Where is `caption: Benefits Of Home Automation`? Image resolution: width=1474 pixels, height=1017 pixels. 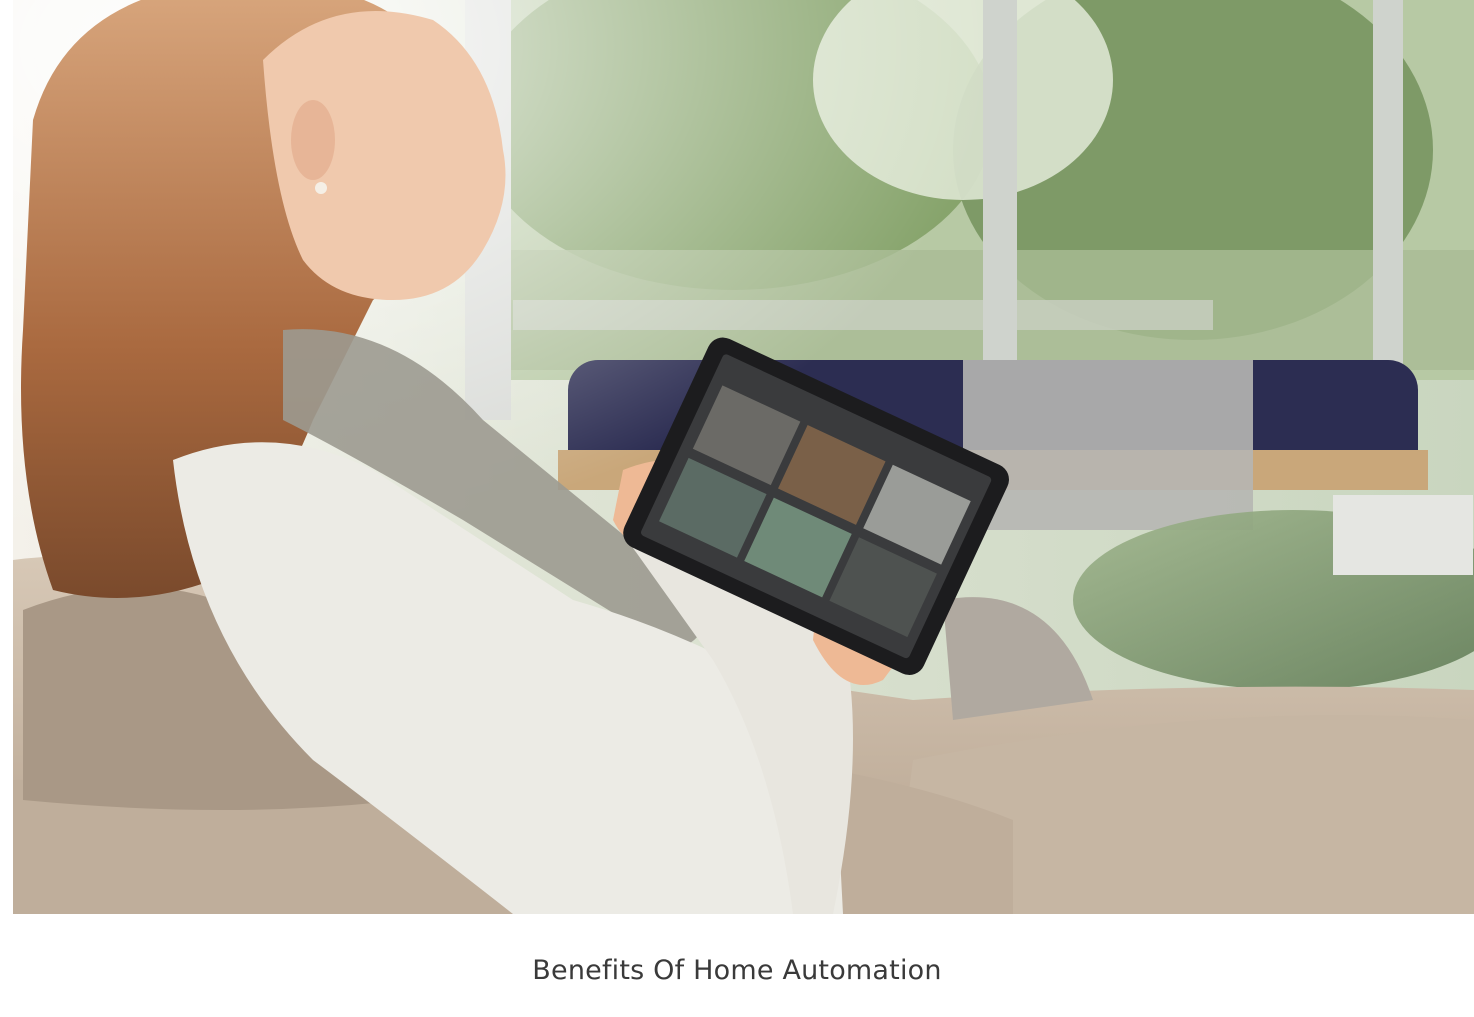 caption: Benefits Of Home Automation is located at coordinates (737, 970).